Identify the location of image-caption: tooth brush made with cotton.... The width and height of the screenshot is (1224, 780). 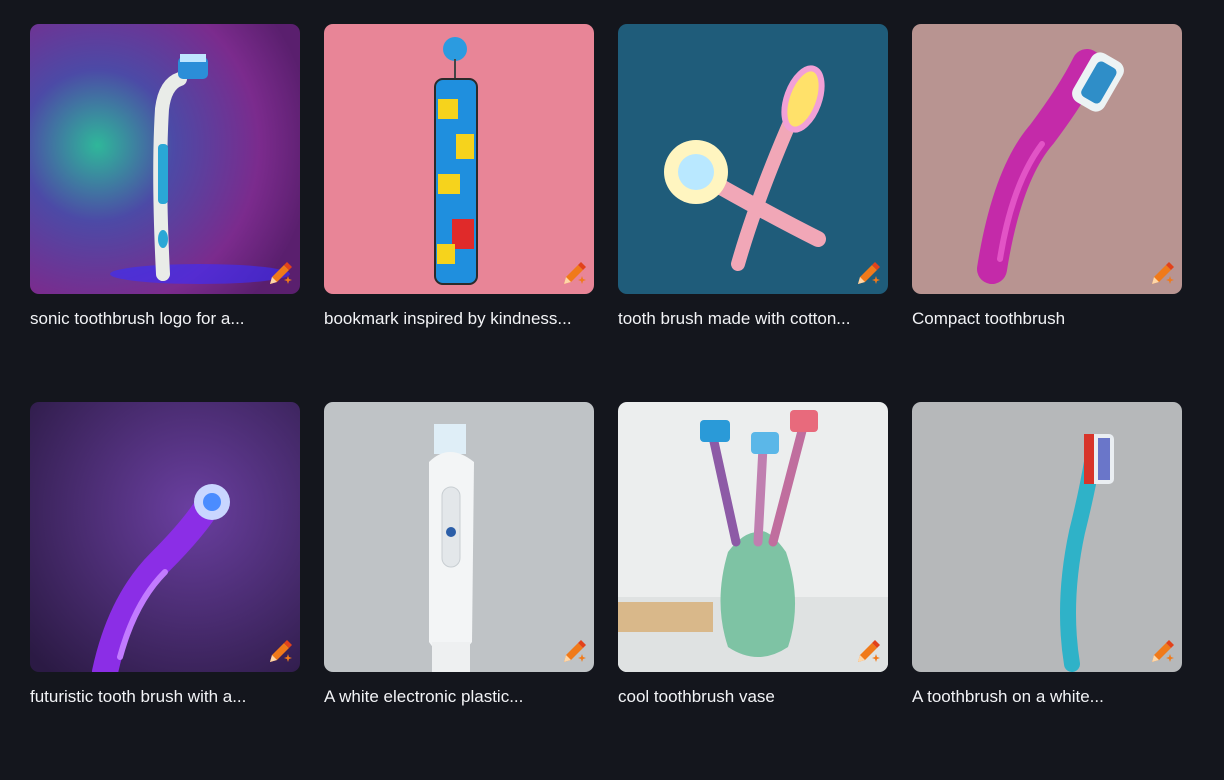
(734, 318).